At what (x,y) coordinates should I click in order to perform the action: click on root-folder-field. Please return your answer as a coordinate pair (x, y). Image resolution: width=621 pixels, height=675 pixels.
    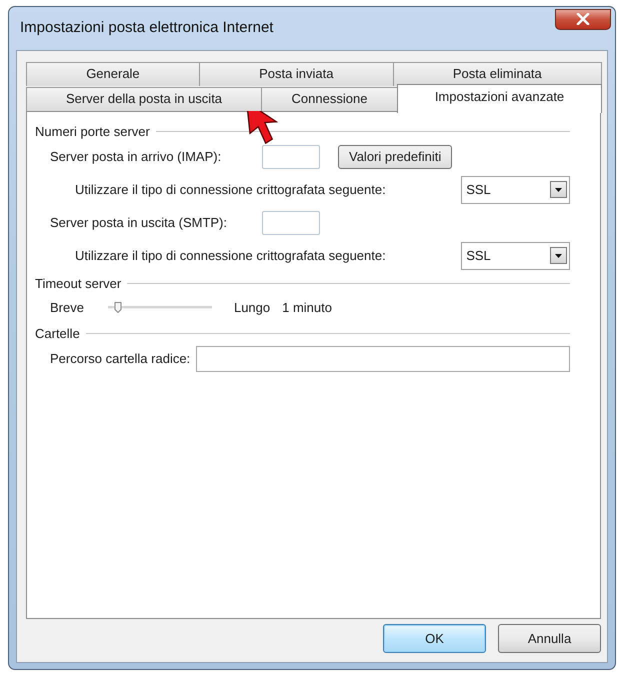
    Looking at the image, I should click on (383, 359).